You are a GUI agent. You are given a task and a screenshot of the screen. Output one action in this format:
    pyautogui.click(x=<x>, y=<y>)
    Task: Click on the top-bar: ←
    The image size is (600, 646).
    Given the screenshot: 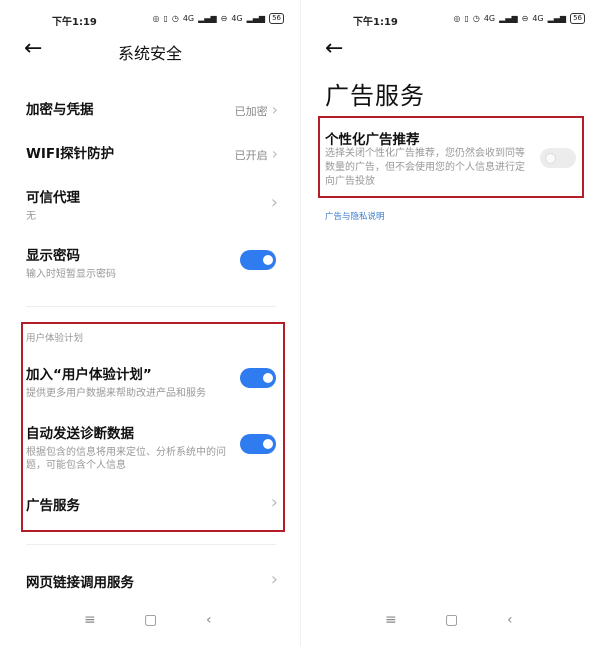 What is the action you would take?
    pyautogui.click(x=450, y=50)
    